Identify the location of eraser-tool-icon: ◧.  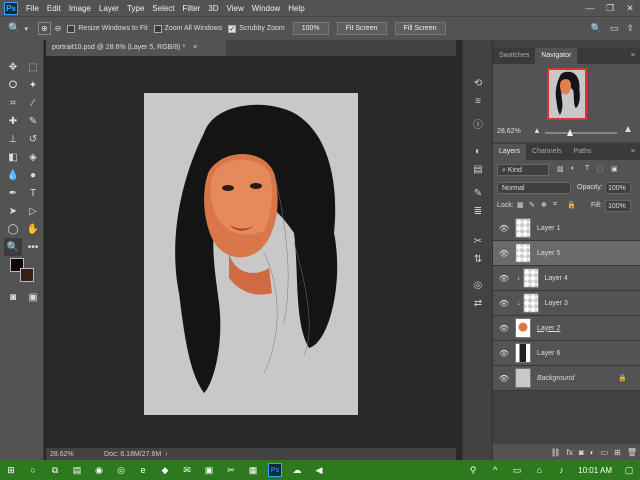
(13, 157).